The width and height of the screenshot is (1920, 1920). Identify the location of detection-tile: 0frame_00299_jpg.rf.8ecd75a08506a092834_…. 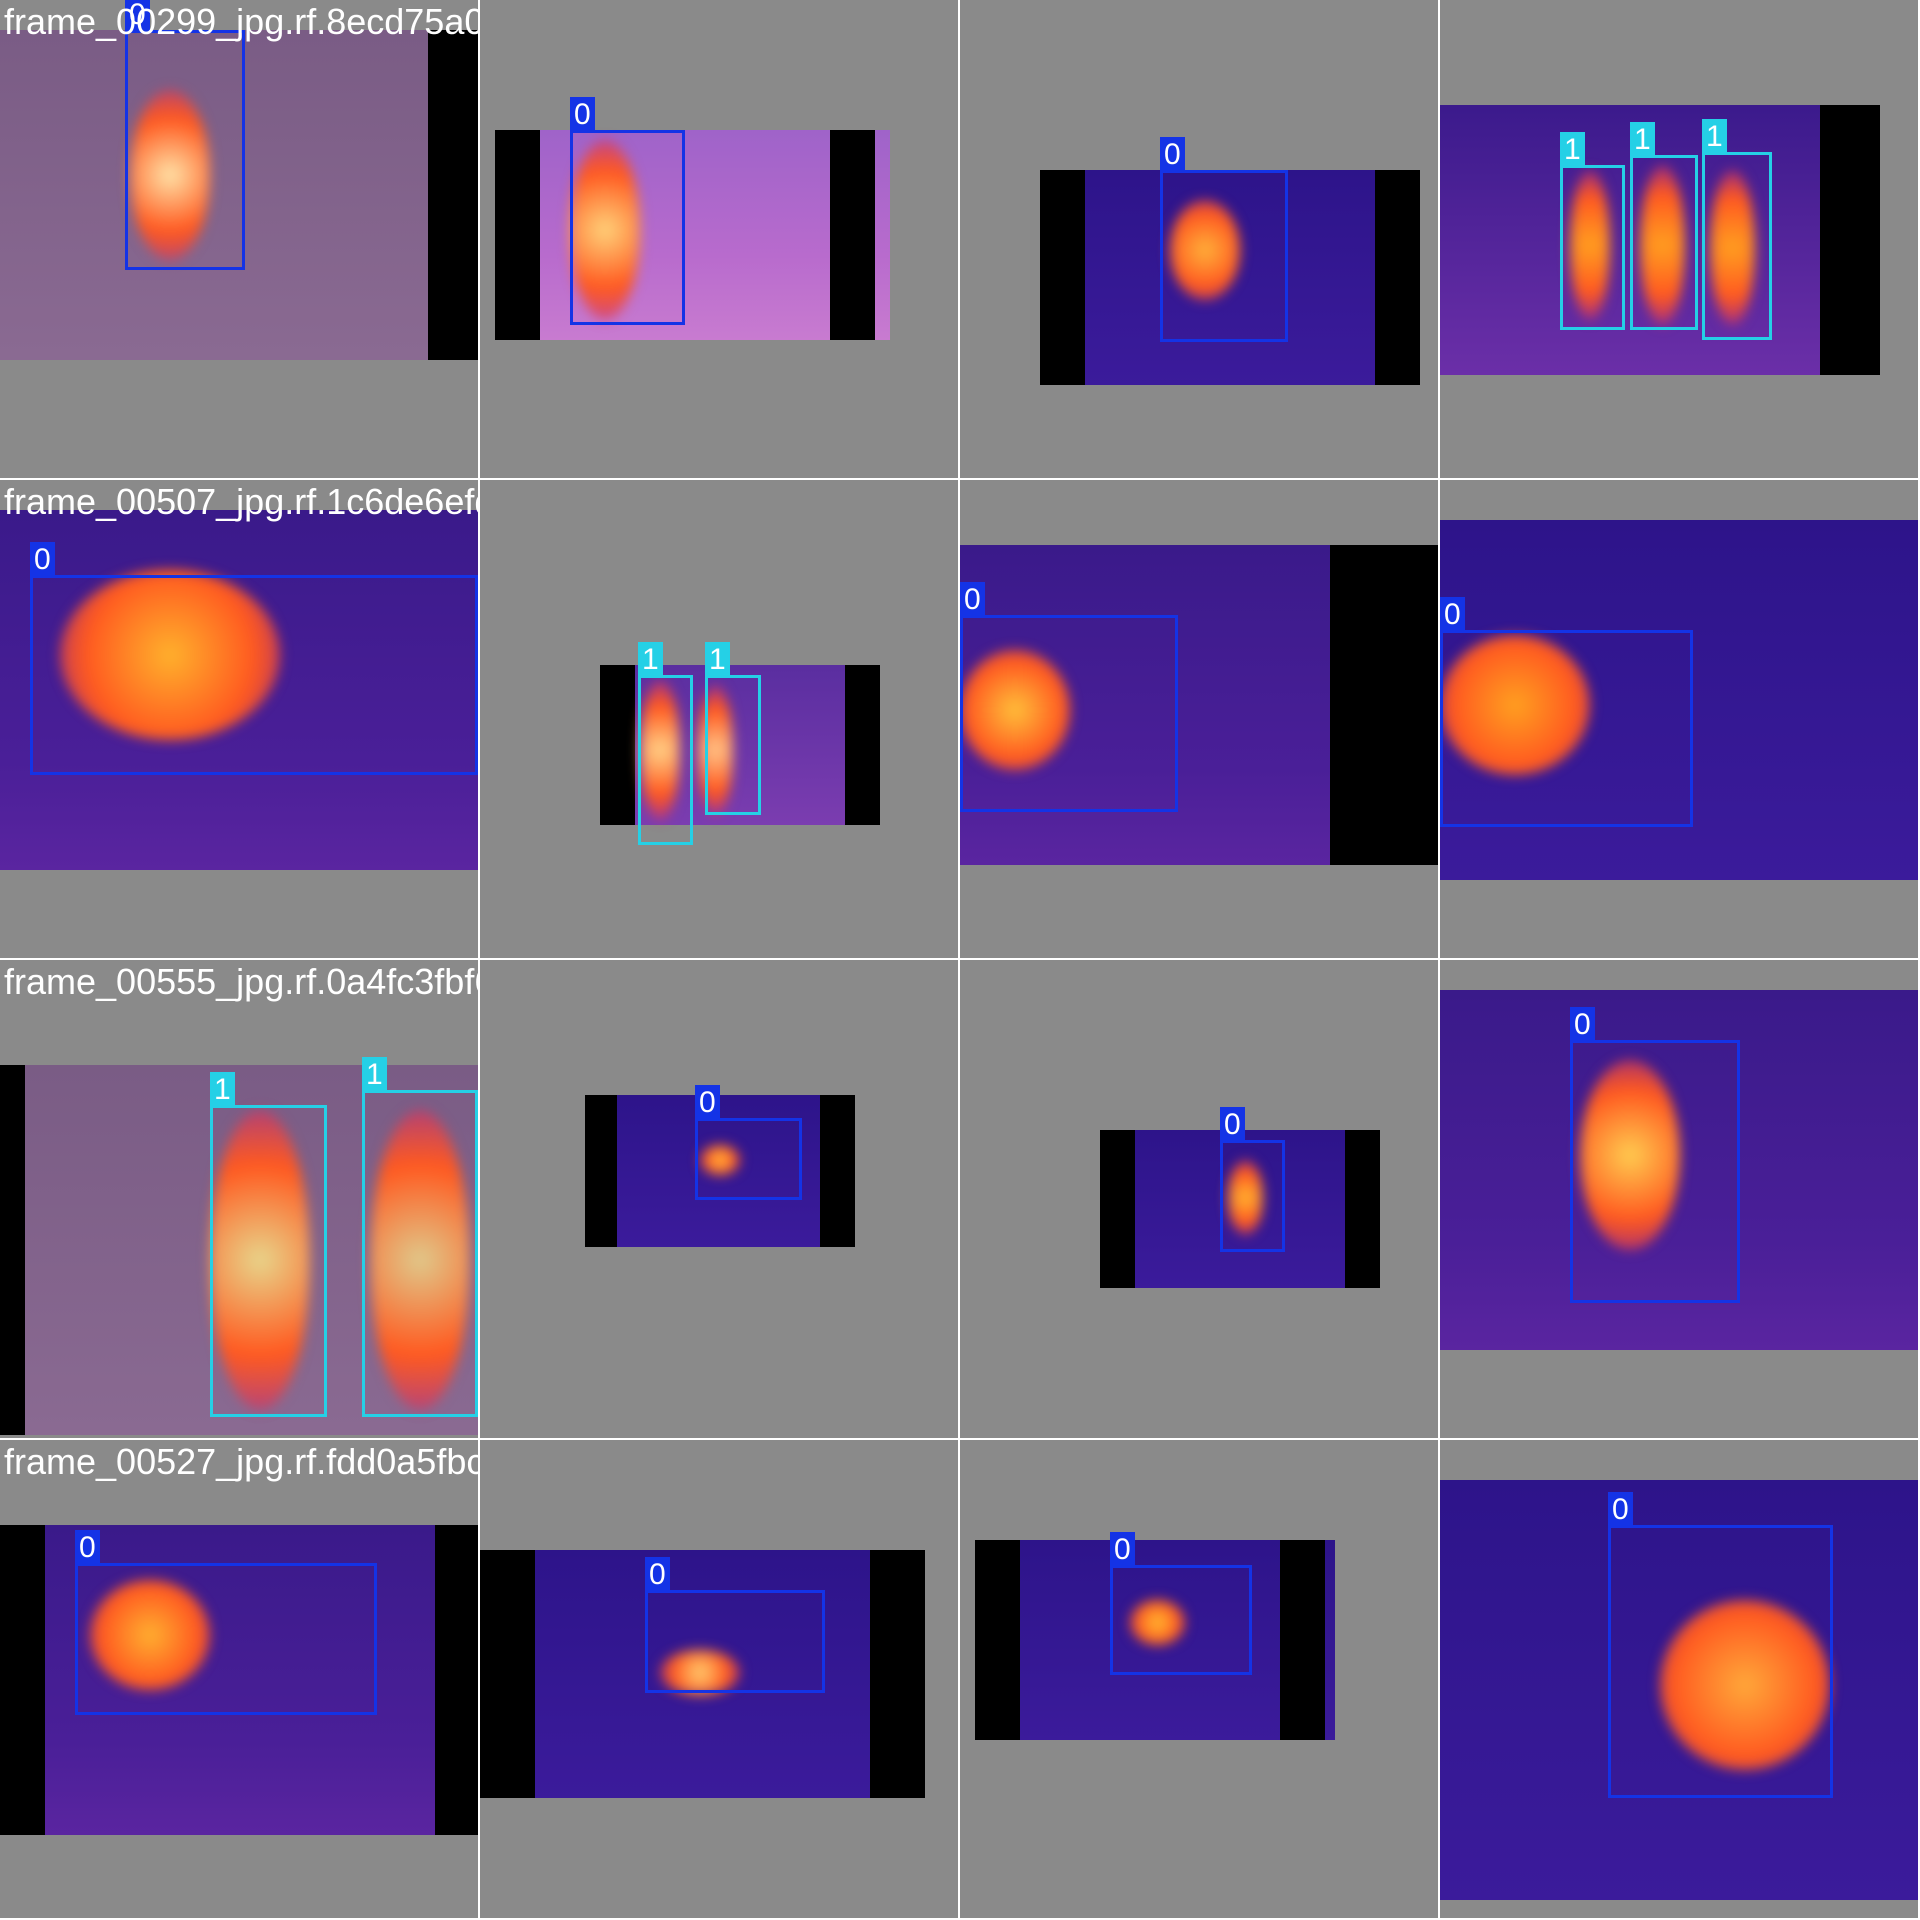
(239, 239).